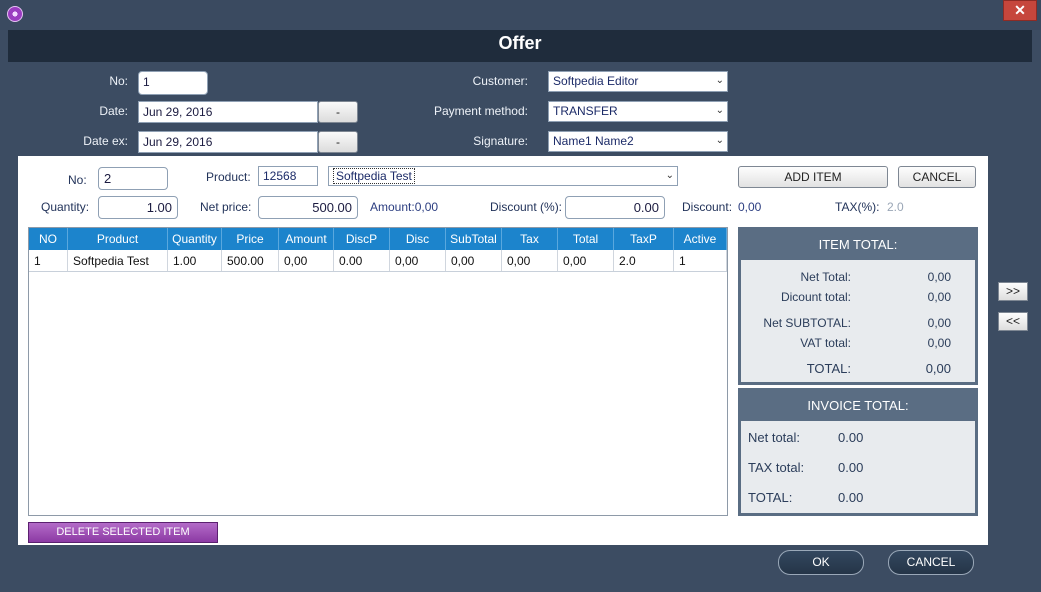 The width and height of the screenshot is (1041, 592). I want to click on item-net-subtotal-label: Net SUBTOTAL:, so click(807, 323).